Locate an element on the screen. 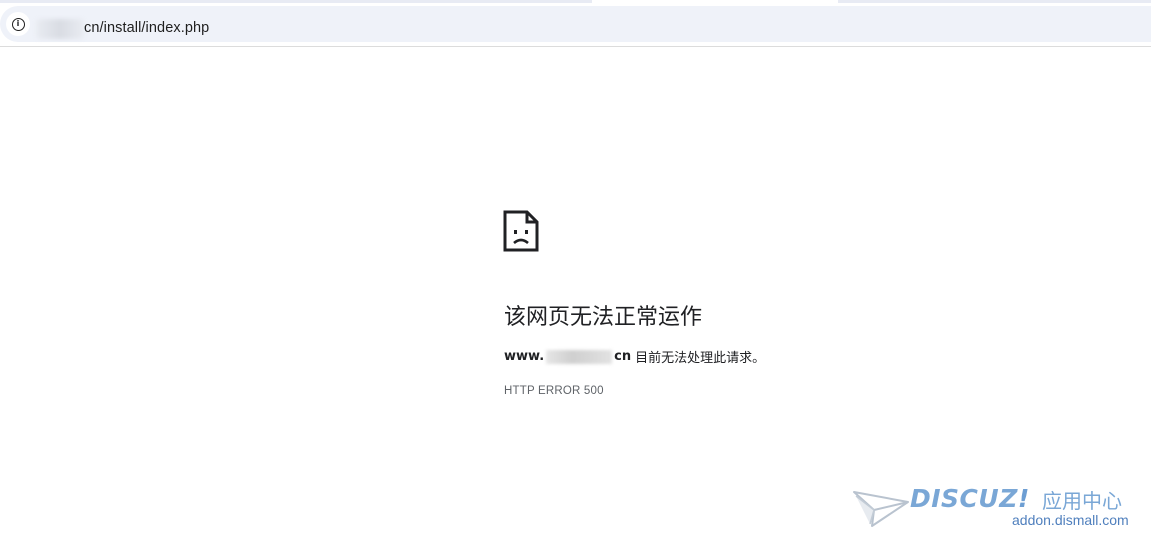  watermark-domain: addon.dismall.com is located at coordinates (1070, 520).